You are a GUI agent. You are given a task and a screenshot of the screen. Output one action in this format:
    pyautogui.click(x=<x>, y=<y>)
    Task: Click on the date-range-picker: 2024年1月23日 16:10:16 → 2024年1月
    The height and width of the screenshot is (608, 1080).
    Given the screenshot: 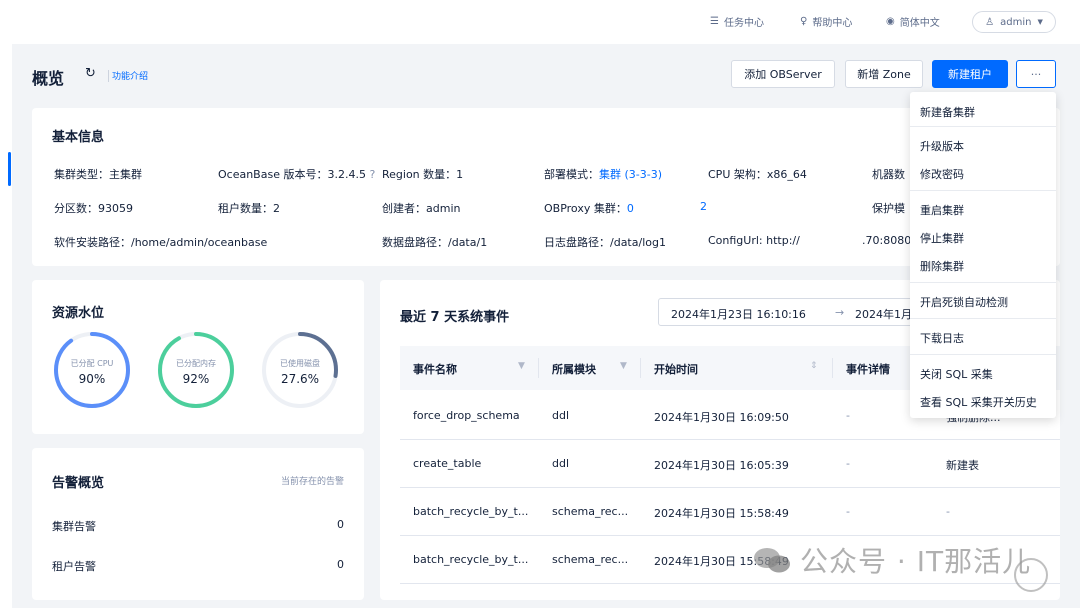 What is the action you would take?
    pyautogui.click(x=788, y=312)
    